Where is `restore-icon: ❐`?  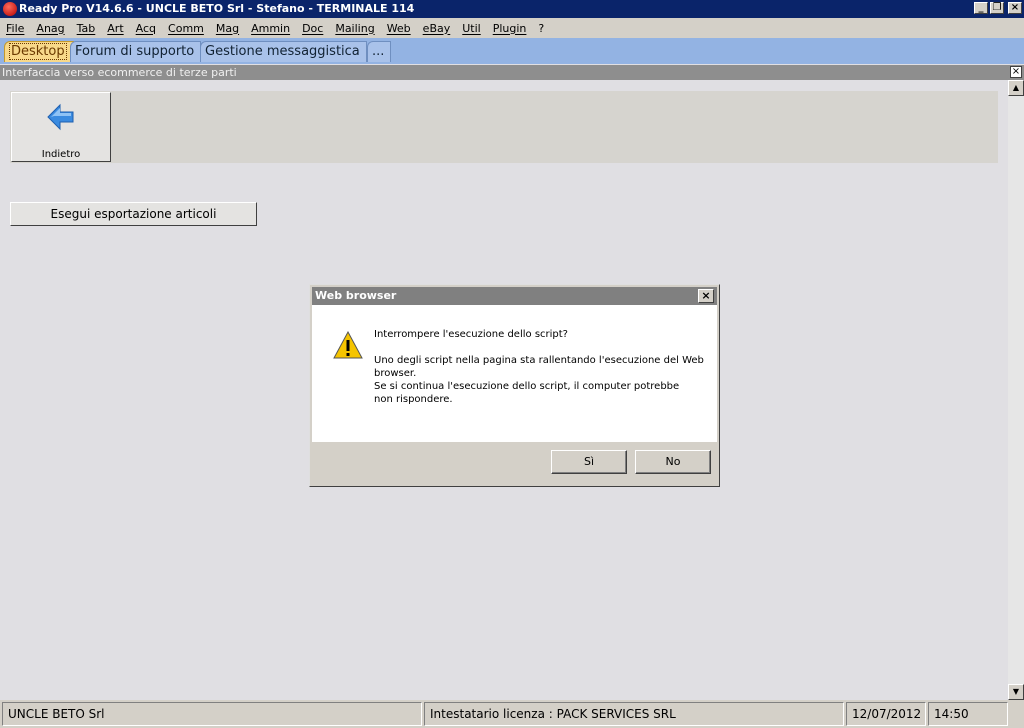
restore-icon: ❐ is located at coordinates (997, 7).